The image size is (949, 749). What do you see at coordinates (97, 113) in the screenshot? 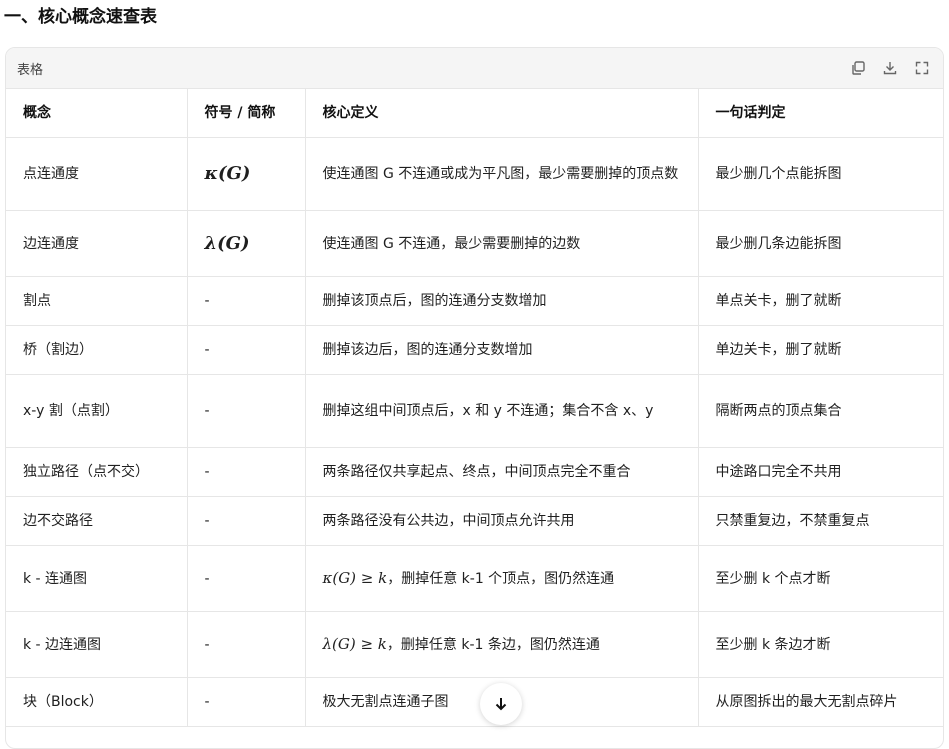
I see `column-header: 概念` at bounding box center [97, 113].